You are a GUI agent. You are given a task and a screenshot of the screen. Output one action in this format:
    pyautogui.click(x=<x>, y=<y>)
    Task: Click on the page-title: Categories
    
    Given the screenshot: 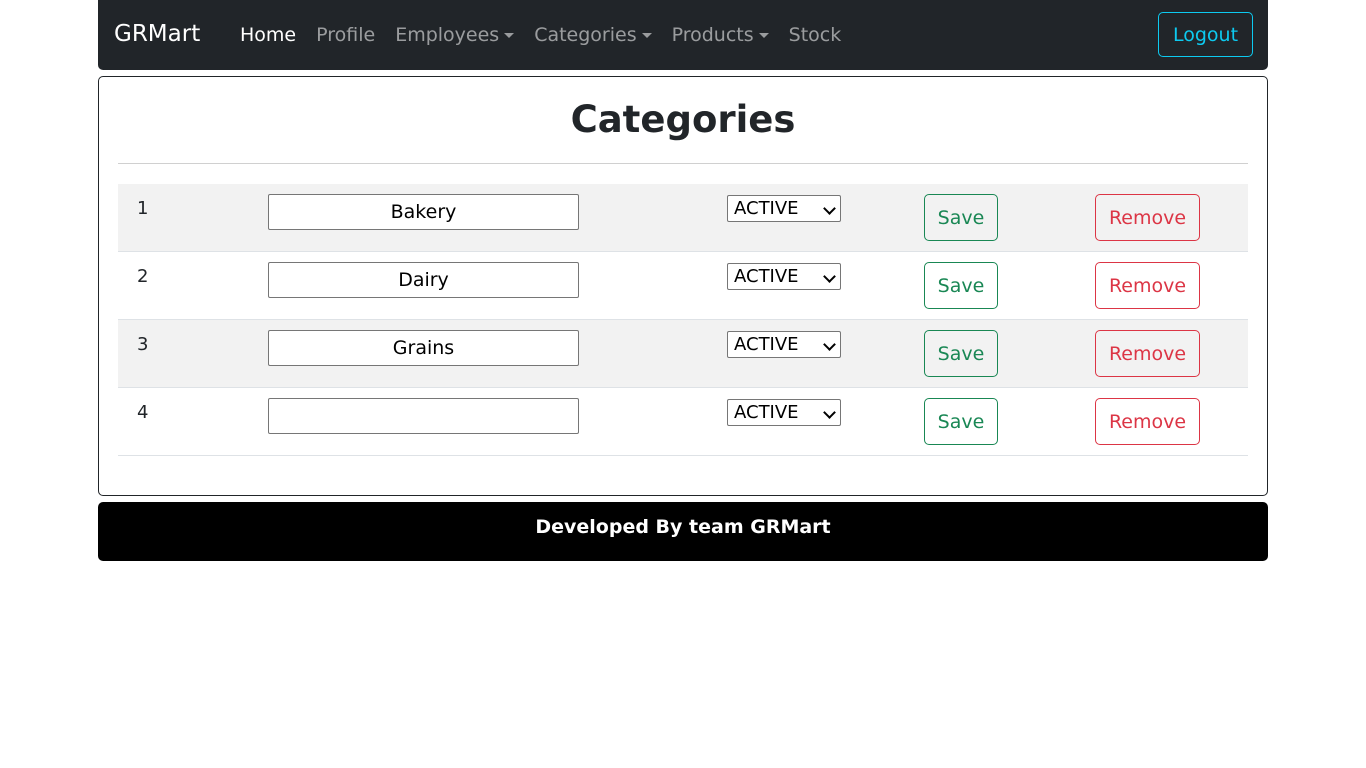 What is the action you would take?
    pyautogui.click(x=683, y=119)
    